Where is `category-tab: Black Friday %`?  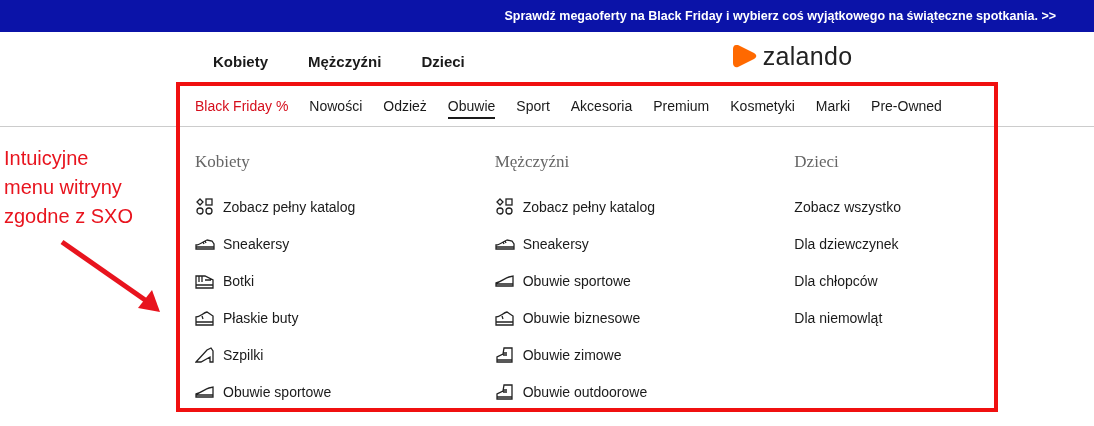
category-tab: Black Friday % is located at coordinates (242, 107).